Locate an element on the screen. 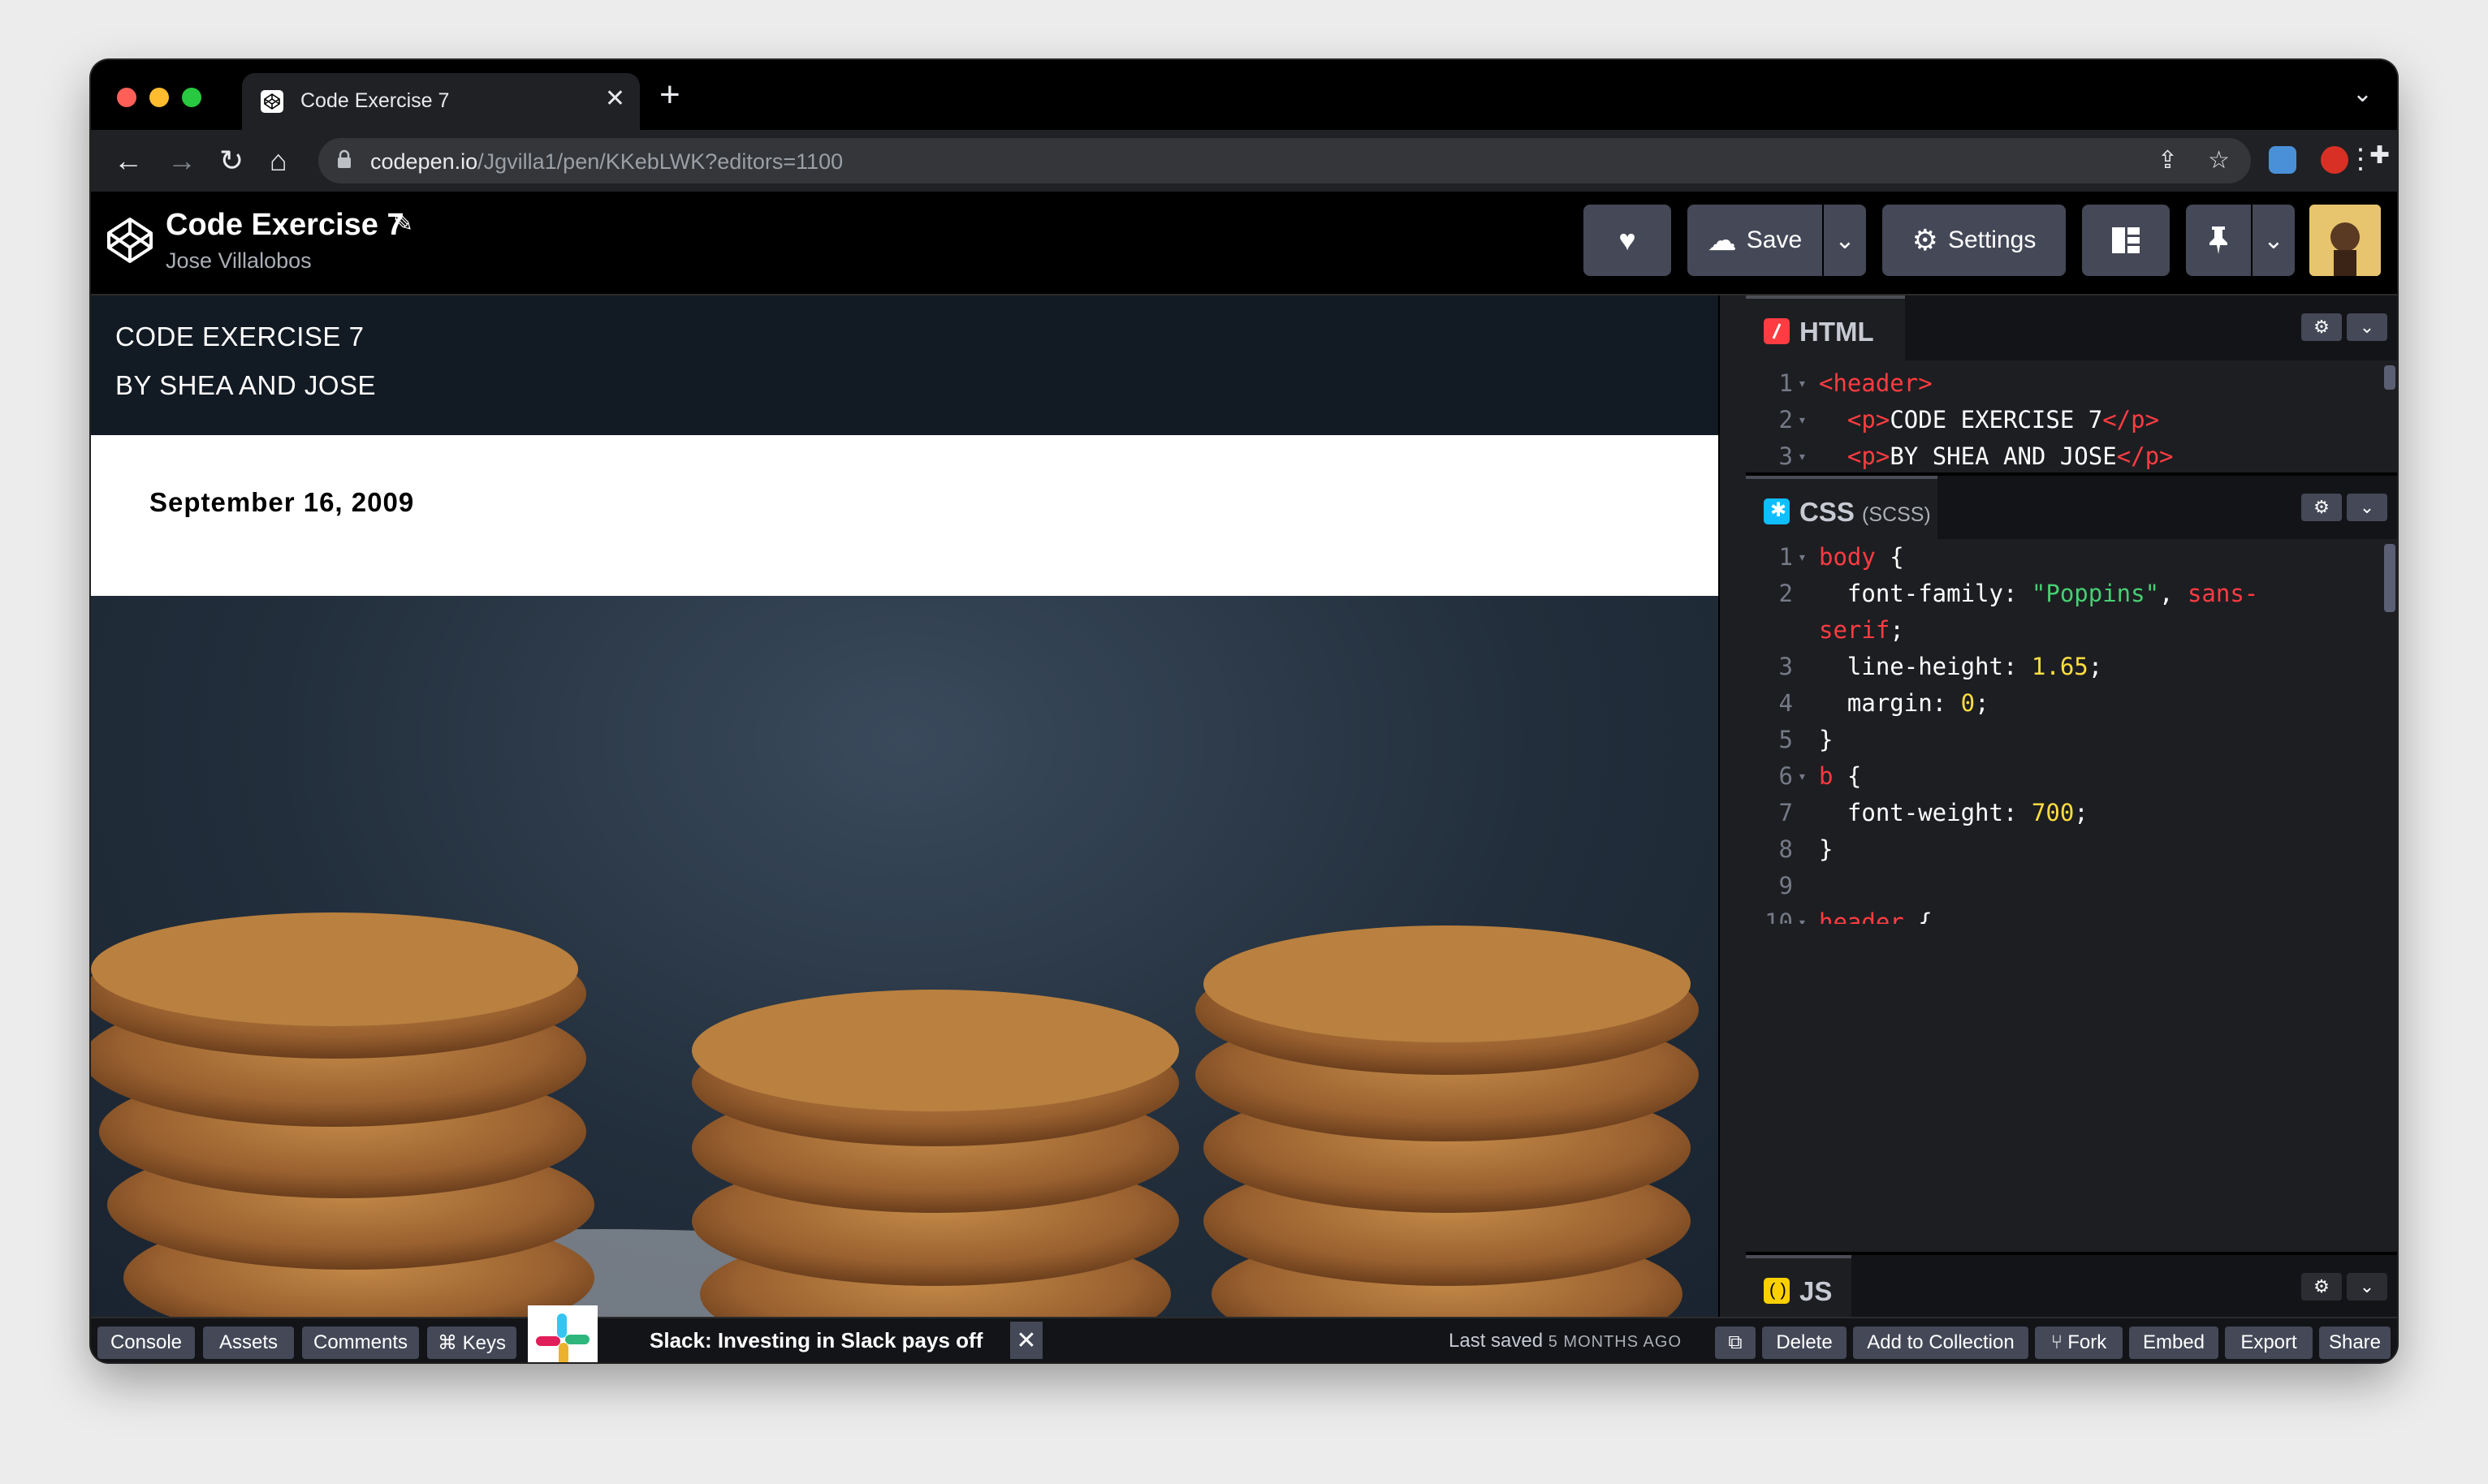 This screenshot has height=1484, width=2488. ad-text: Slack: Investing in Slack pays off is located at coordinates (816, 1340).